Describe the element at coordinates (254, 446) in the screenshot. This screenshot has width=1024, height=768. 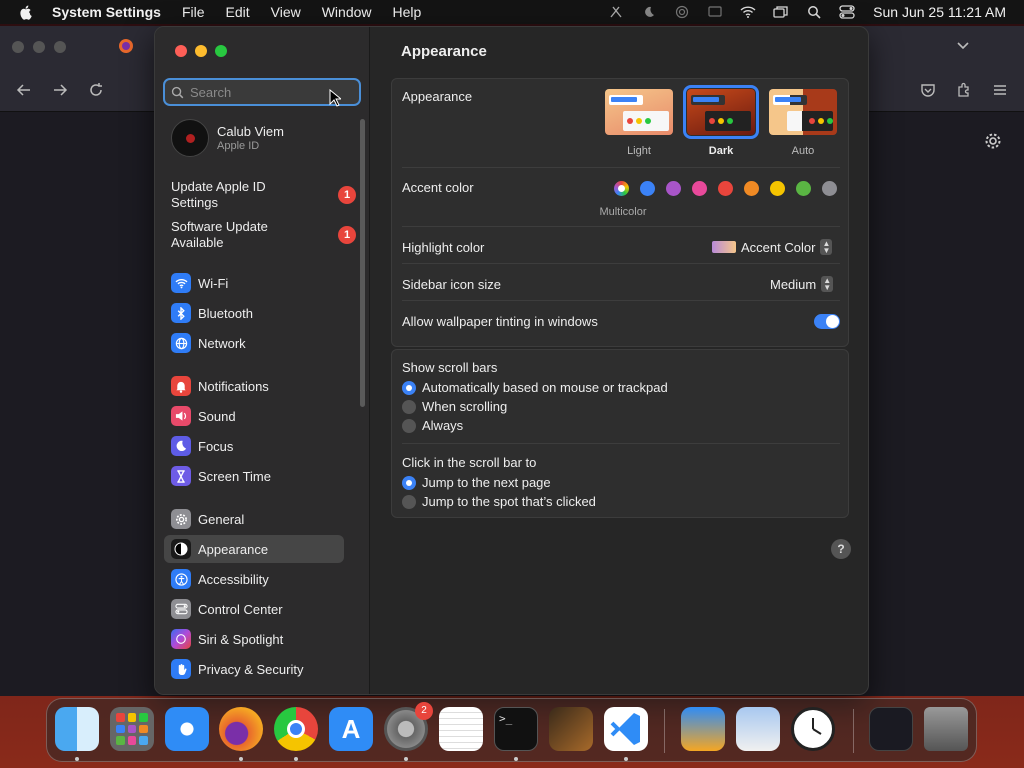
I see `sidebar-item-focus: Focus` at that location.